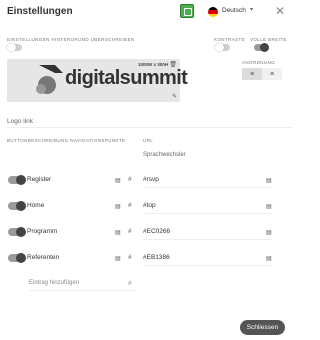 The height and width of the screenshot is (340, 320). Describe the element at coordinates (156, 257) in the screenshot. I see `nav-item-url: #EB1386` at that location.